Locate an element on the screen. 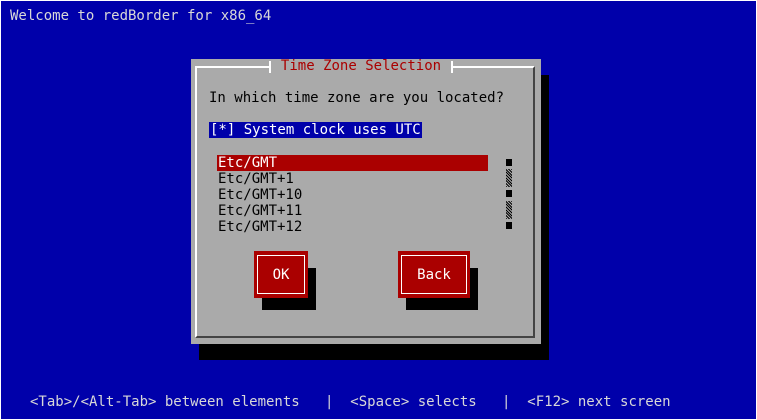 Image resolution: width=757 pixels, height=420 pixels. ok-button-label: OK is located at coordinates (281, 274).